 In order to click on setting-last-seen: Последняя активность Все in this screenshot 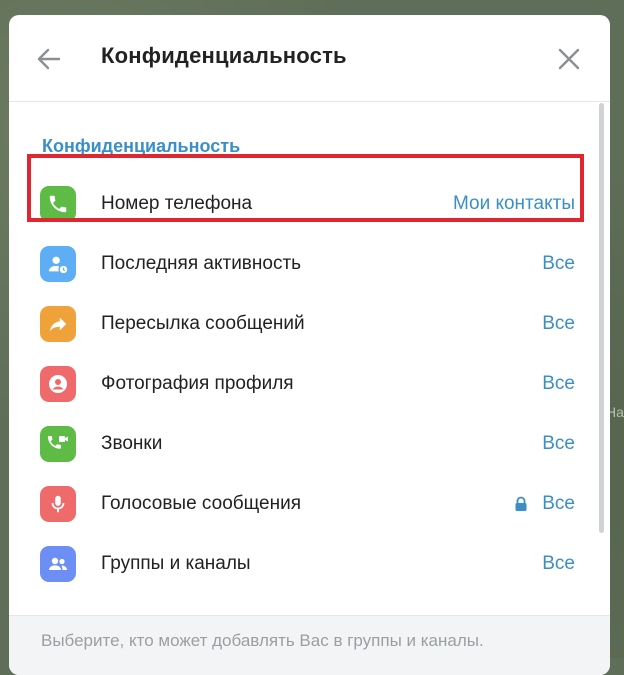, I will do `click(309, 265)`.